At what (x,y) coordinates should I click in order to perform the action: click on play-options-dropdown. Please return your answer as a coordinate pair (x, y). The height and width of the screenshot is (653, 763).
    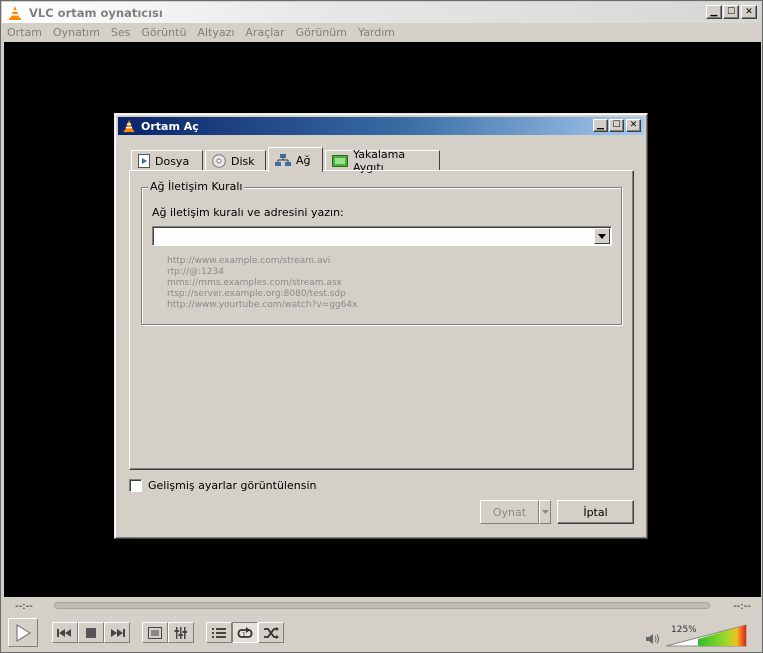
    Looking at the image, I should click on (545, 512).